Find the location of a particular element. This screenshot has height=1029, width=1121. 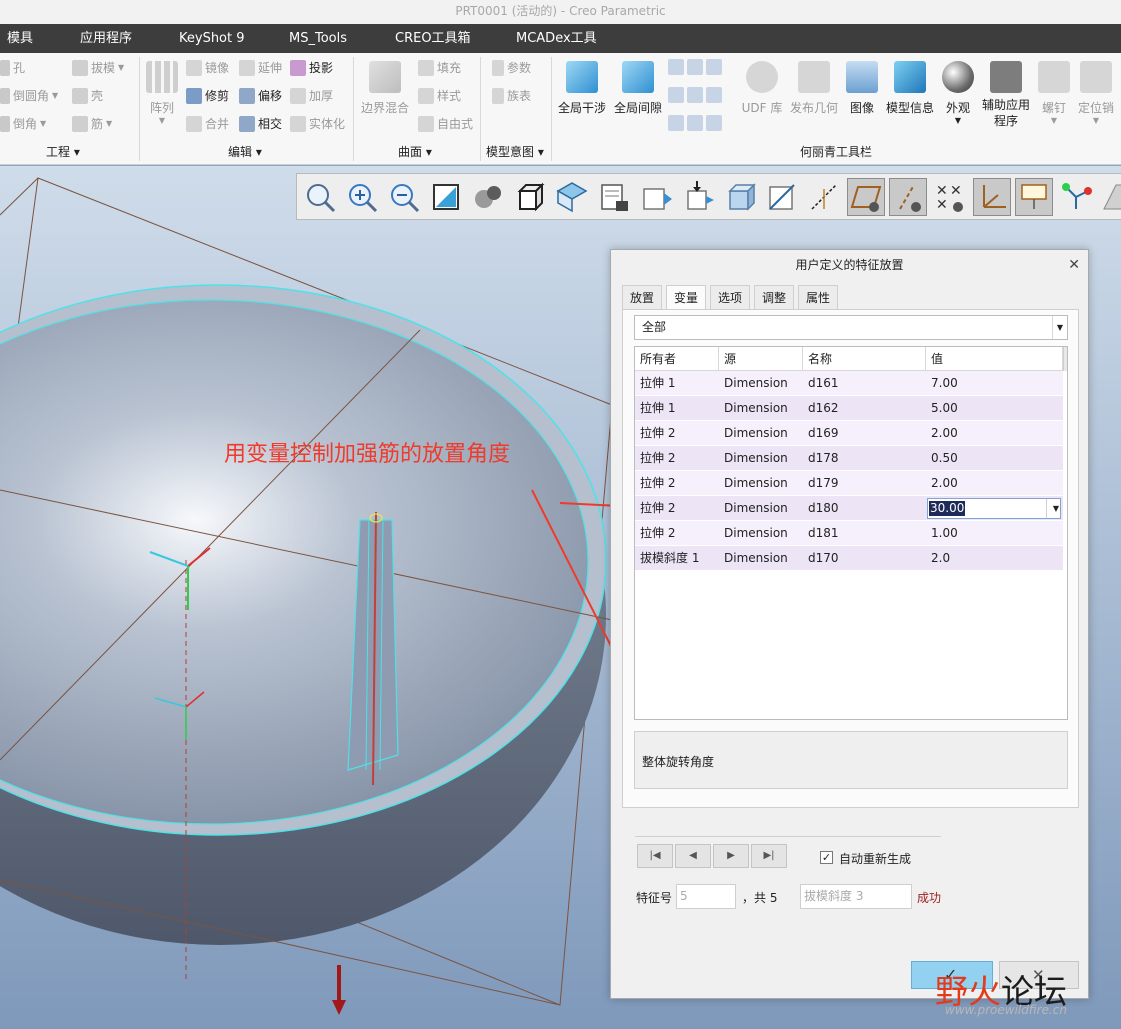

tab-adjust: 调整 is located at coordinates (774, 297).